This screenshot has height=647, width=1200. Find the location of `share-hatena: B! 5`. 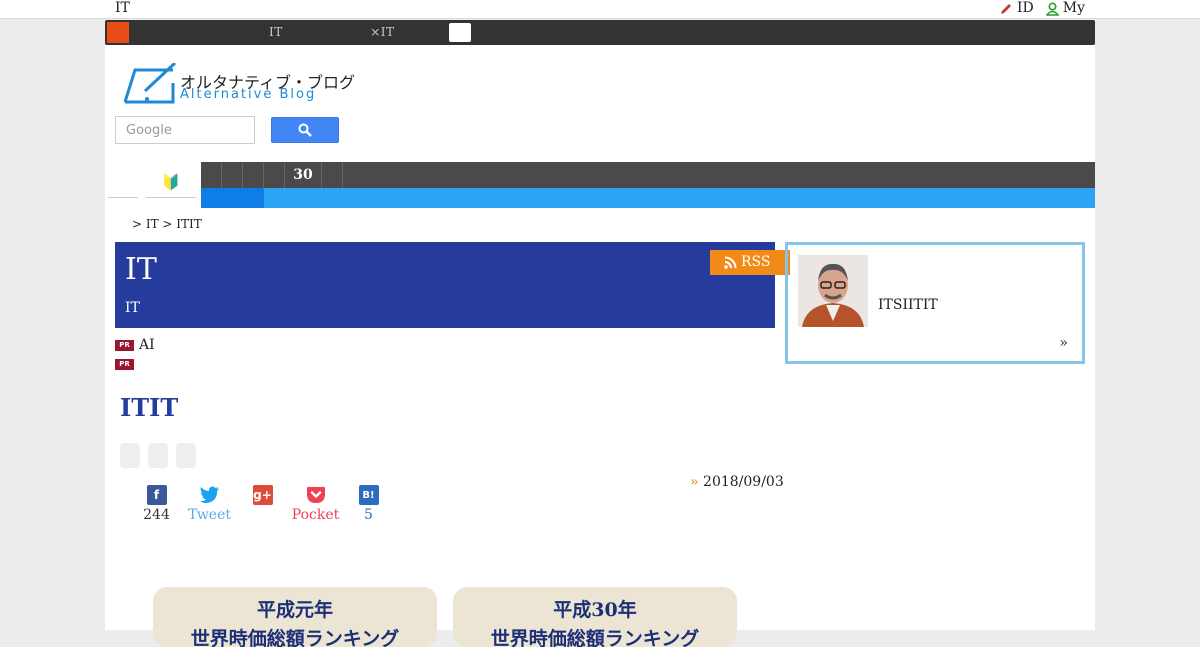

share-hatena: B! 5 is located at coordinates (368, 504).